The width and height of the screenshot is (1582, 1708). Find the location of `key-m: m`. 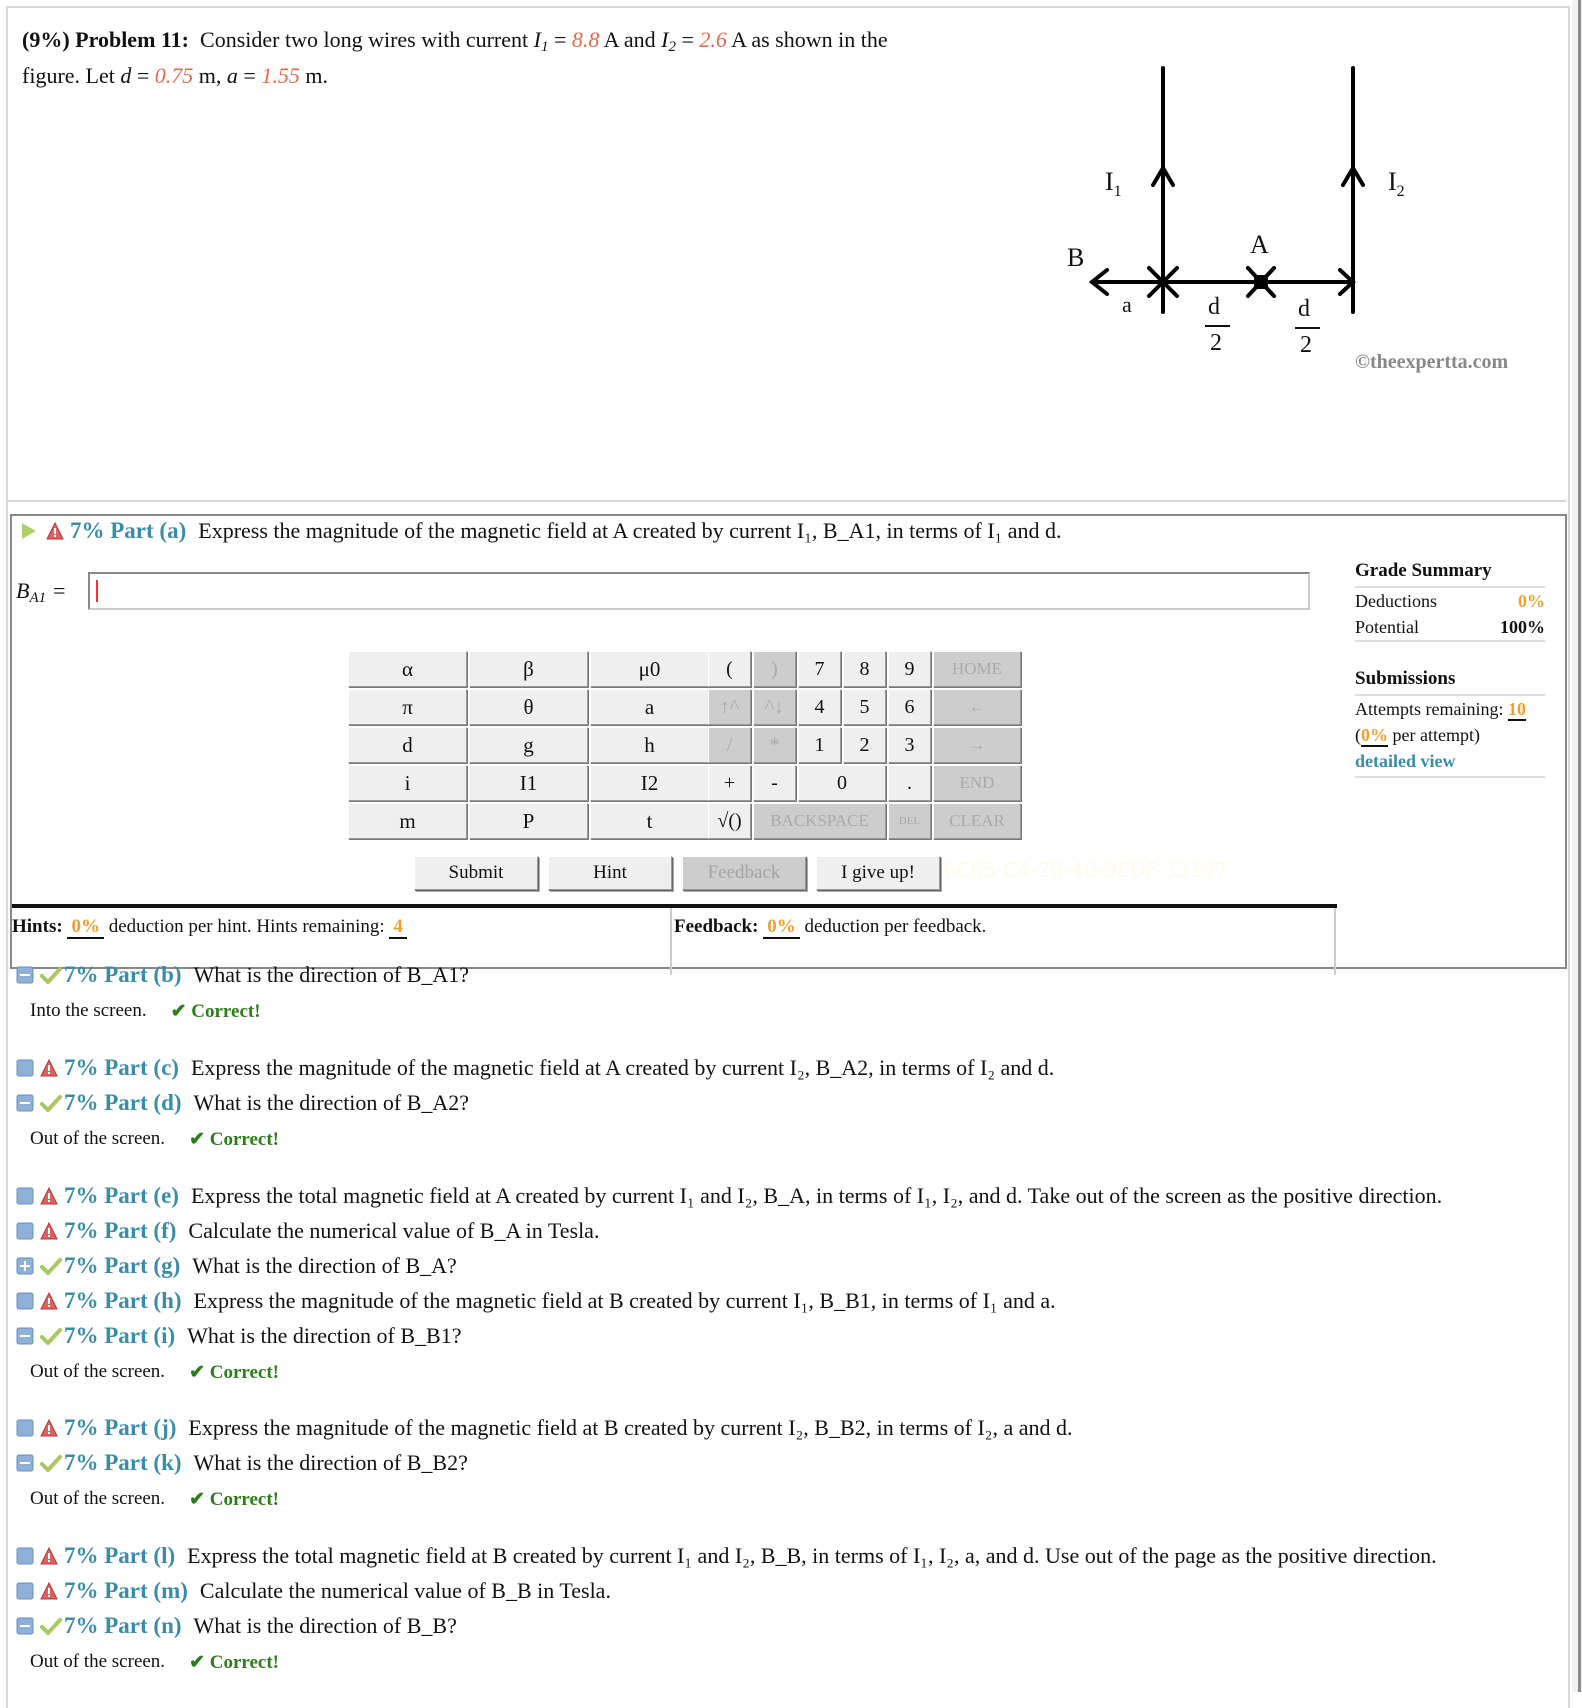

key-m: m is located at coordinates (407, 821).